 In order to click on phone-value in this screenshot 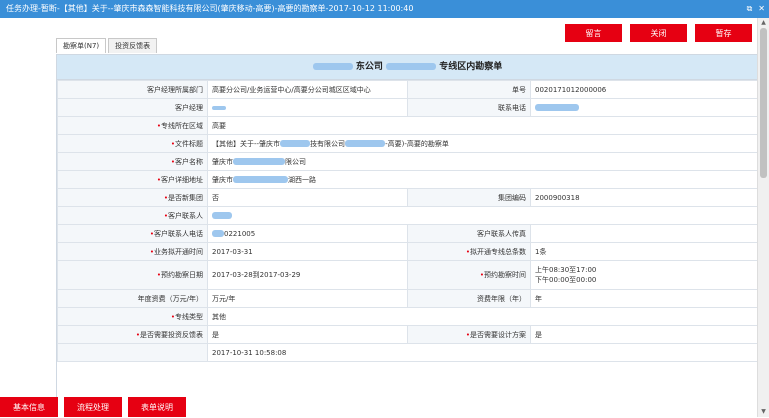, I will do `click(644, 107)`.